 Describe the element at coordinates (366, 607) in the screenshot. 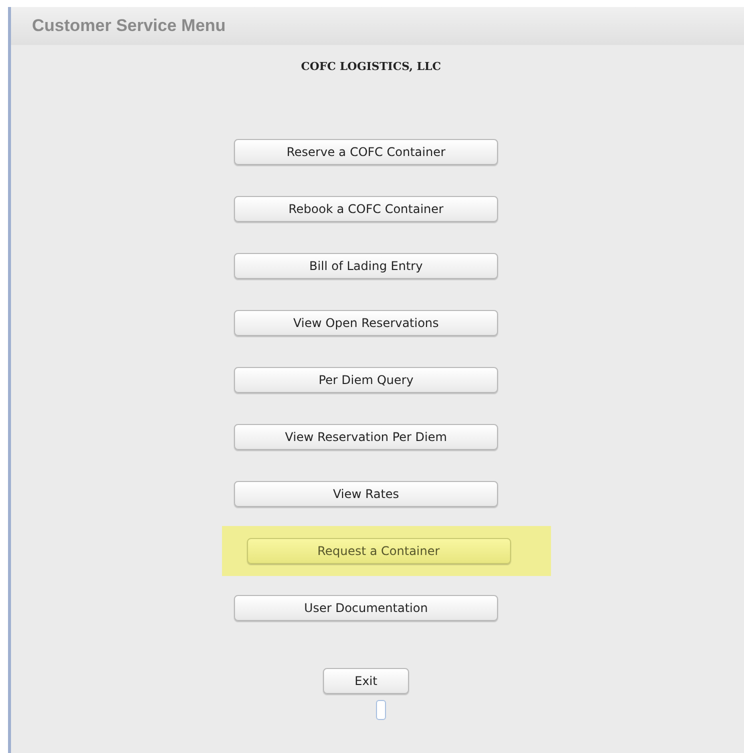

I see `menu-button: User Documentation` at that location.